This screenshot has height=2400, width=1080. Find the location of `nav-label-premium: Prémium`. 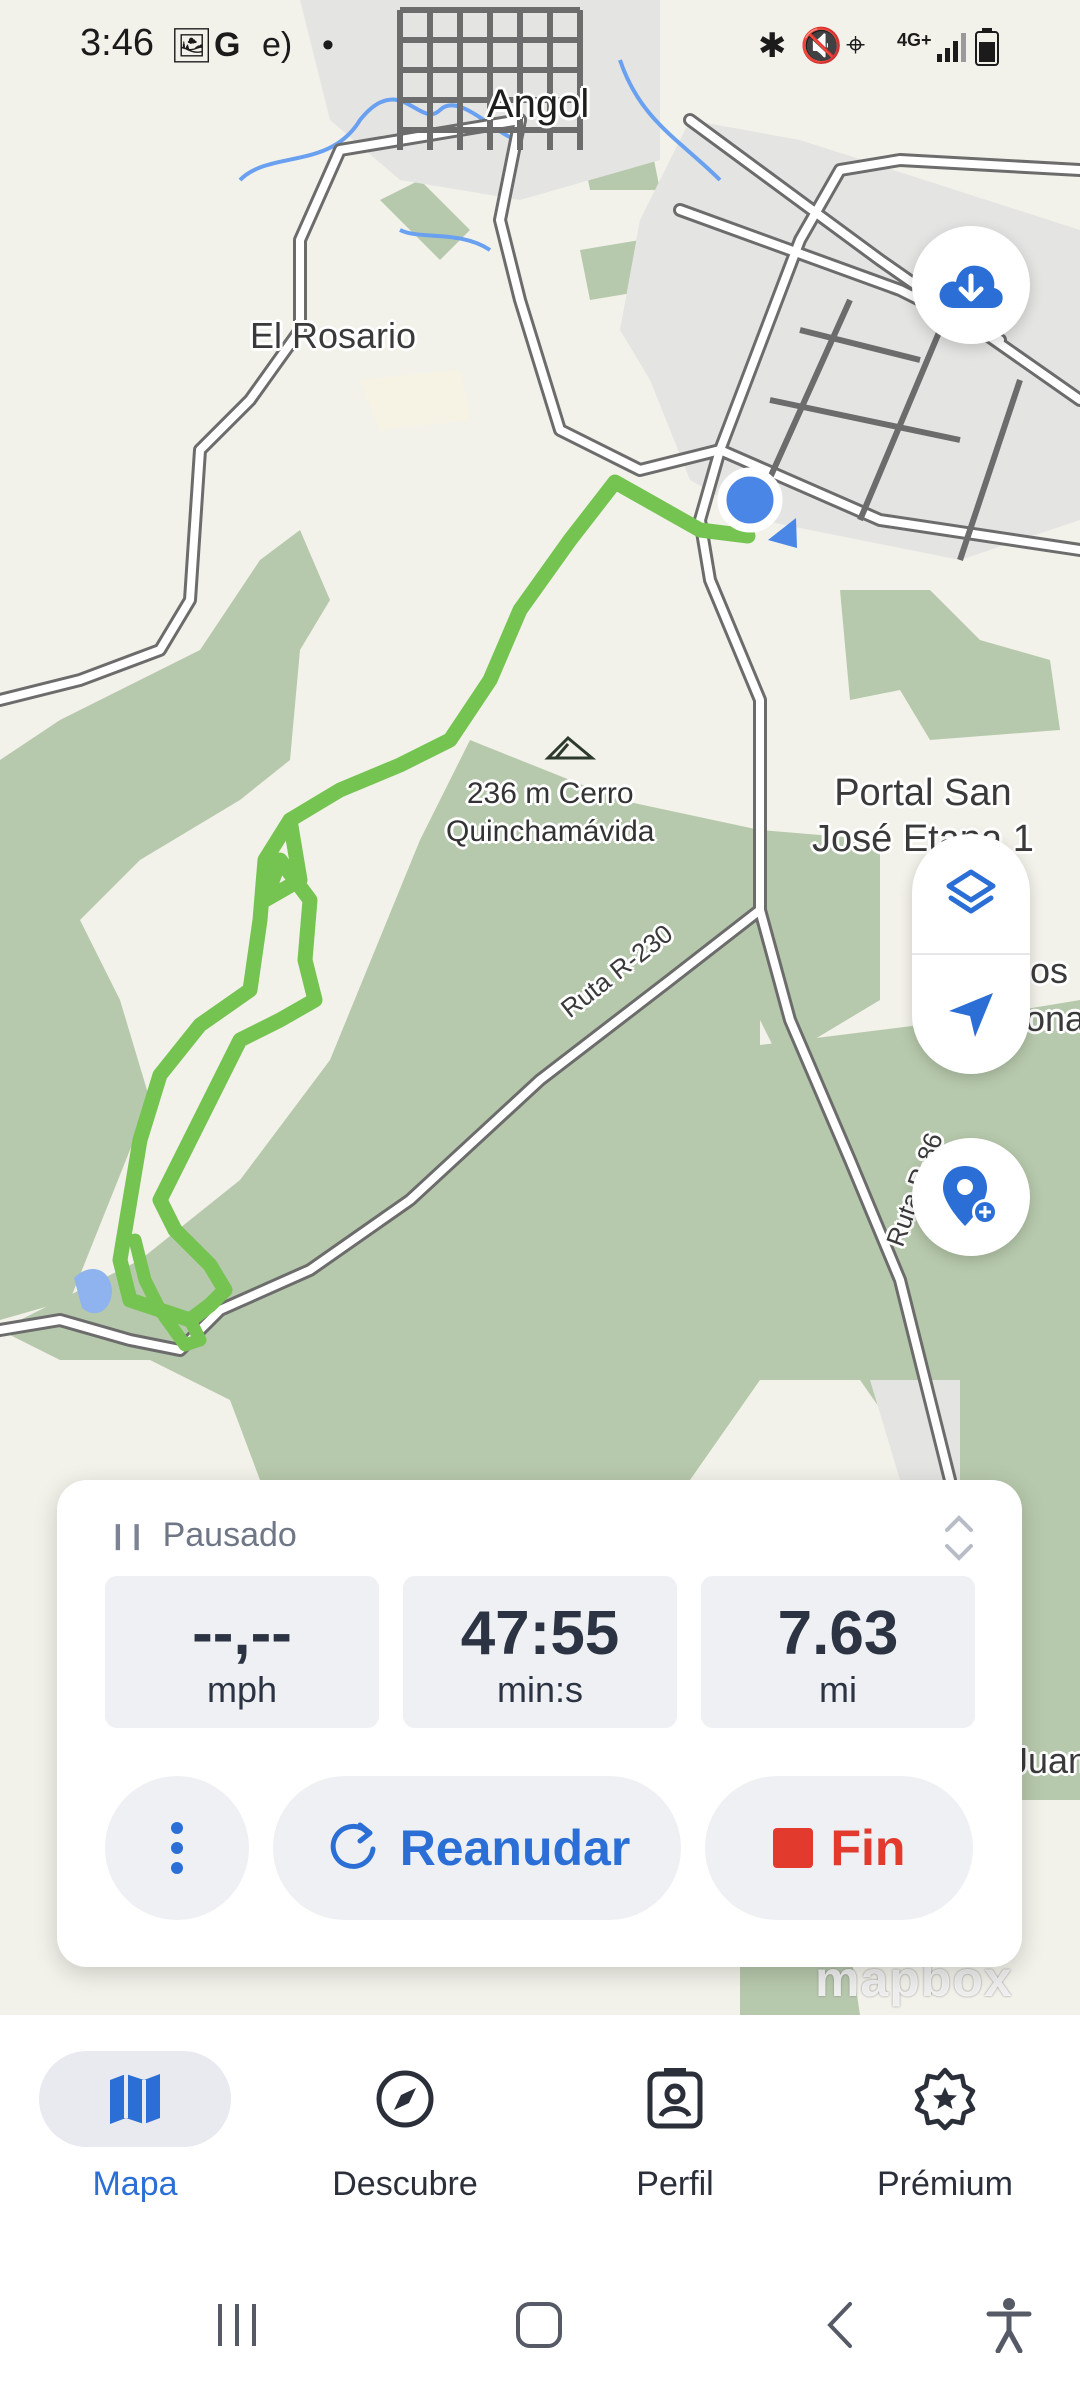

nav-label-premium: Prémium is located at coordinates (945, 2184).